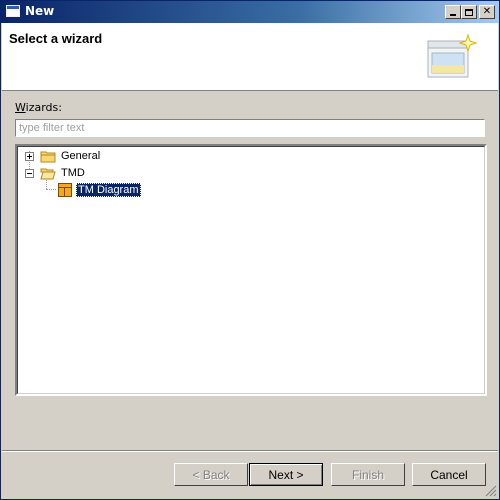 This screenshot has height=500, width=500. What do you see at coordinates (452, 55) in the screenshot?
I see `new-wizard-banner-icon` at bounding box center [452, 55].